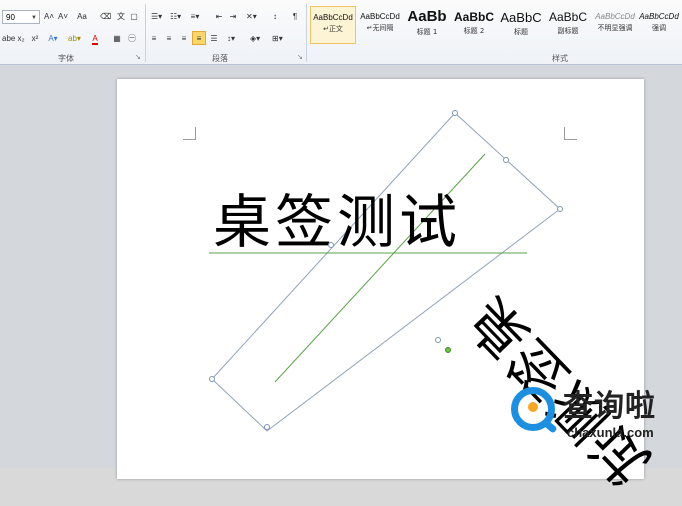  I want to click on clear-format-icon: ⌫, so click(106, 16).